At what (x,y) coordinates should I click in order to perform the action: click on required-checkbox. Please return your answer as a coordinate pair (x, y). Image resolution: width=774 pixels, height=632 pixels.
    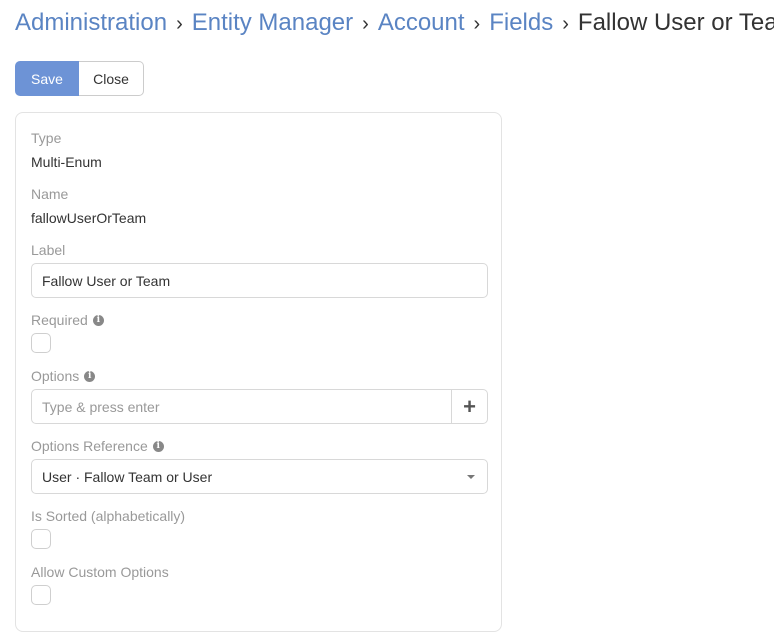
    Looking at the image, I should click on (41, 343).